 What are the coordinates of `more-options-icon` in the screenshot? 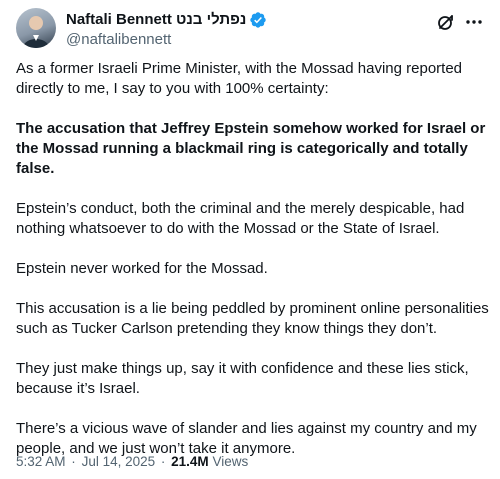 It's located at (474, 22).